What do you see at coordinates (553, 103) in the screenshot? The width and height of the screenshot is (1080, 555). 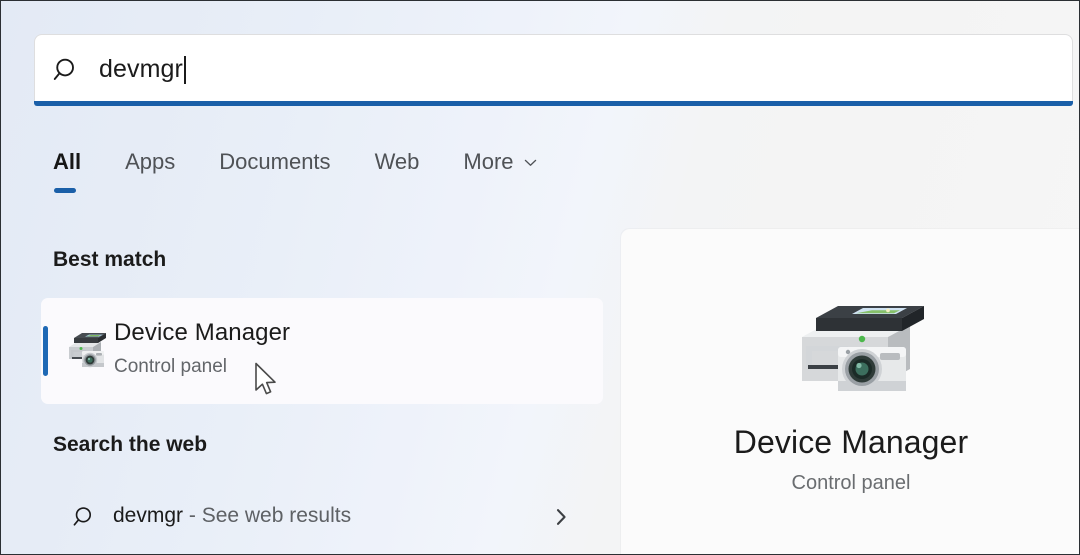 I see `search-box-focus-underline` at bounding box center [553, 103].